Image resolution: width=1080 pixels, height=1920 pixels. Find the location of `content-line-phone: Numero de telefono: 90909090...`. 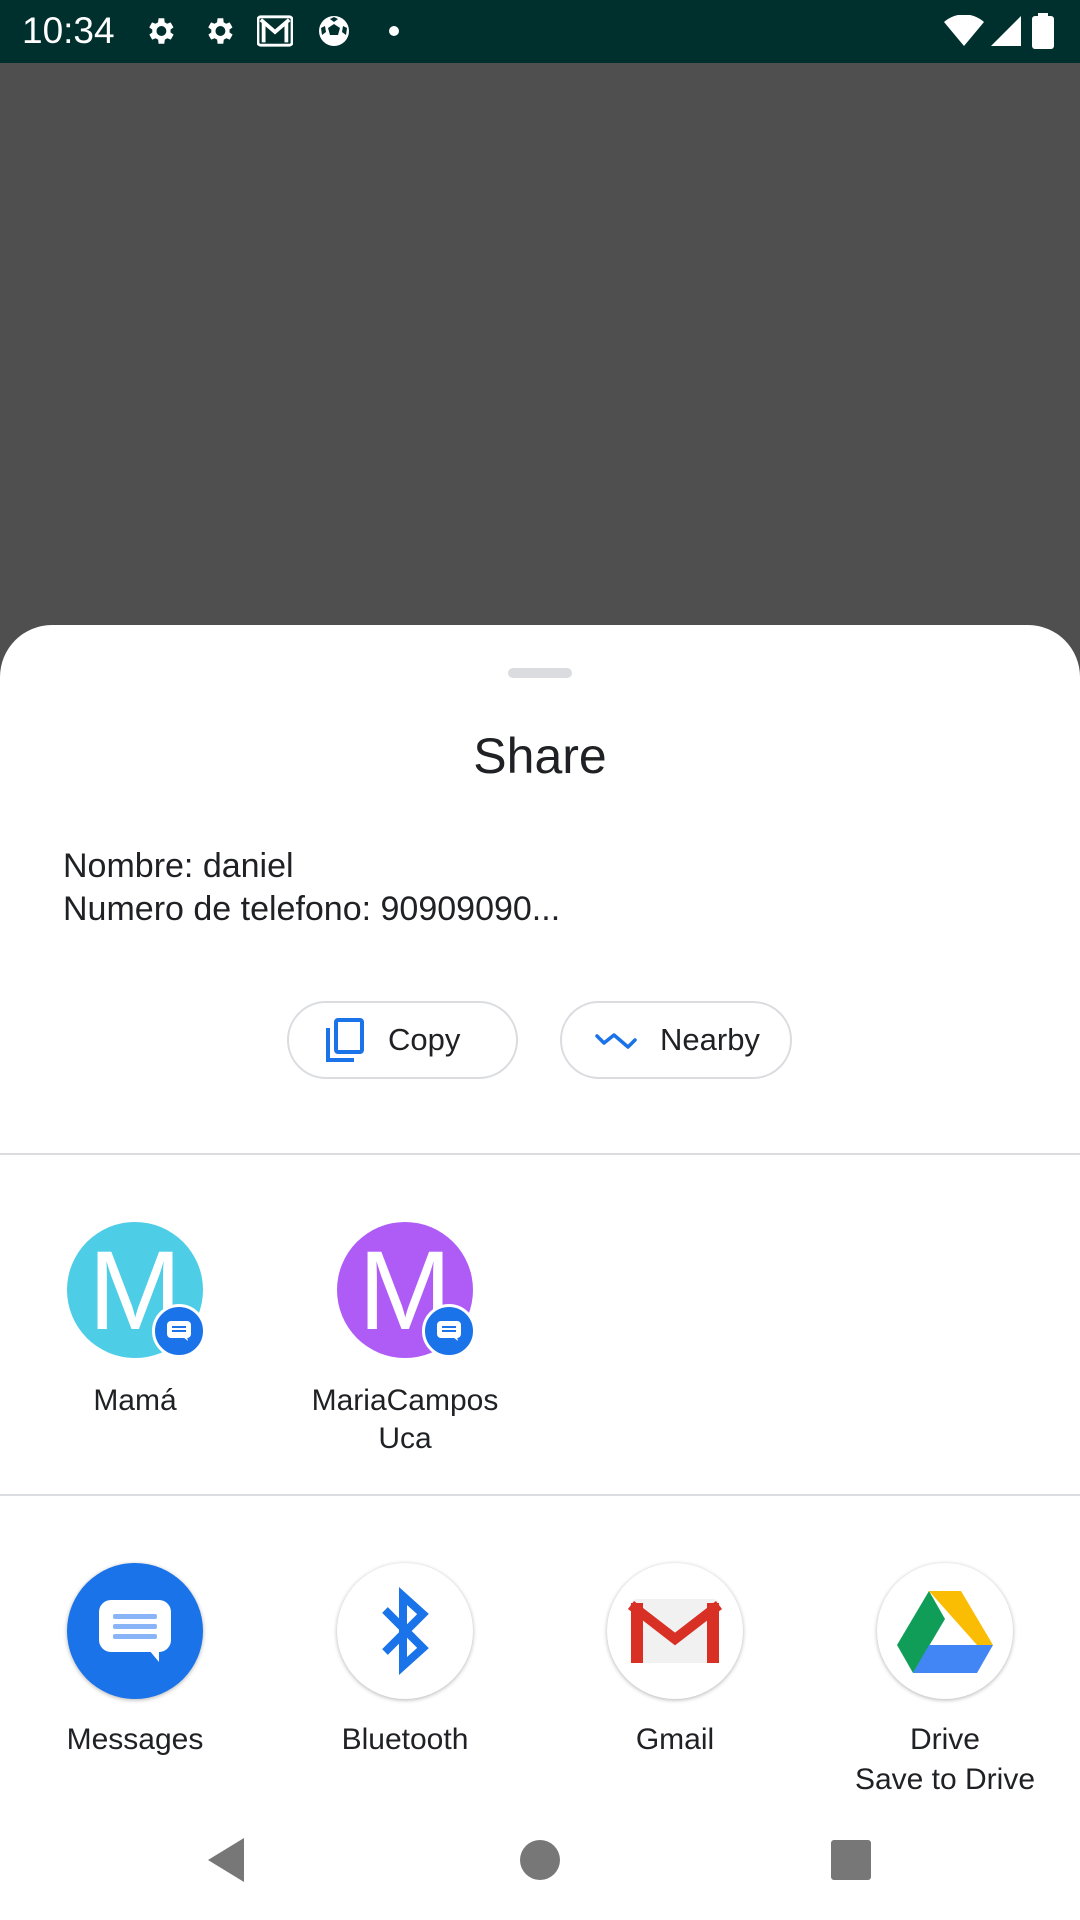

content-line-phone: Numero de telefono: 90909090... is located at coordinates (312, 909).